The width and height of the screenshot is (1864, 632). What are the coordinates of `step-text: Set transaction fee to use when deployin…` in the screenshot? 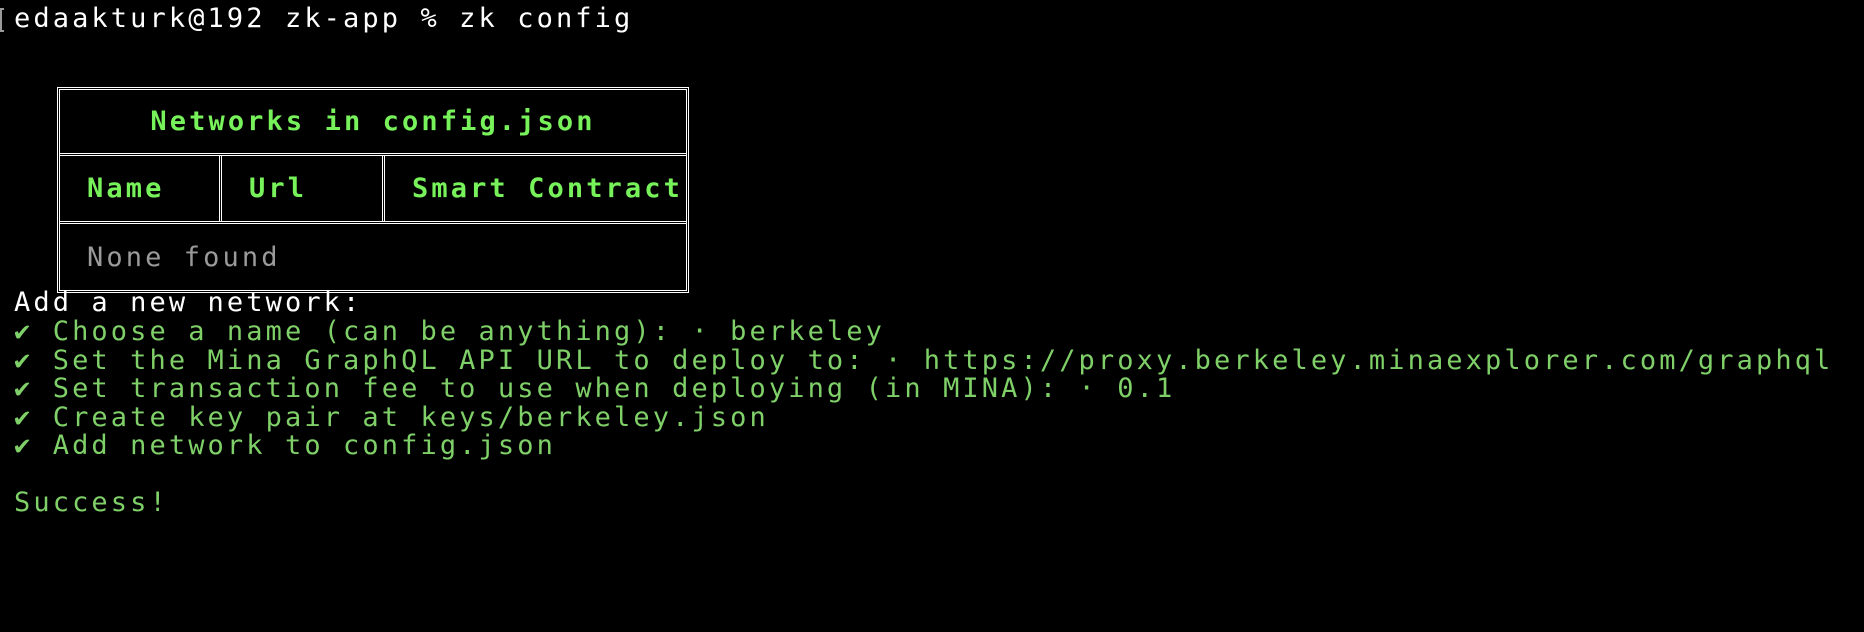 It's located at (614, 388).